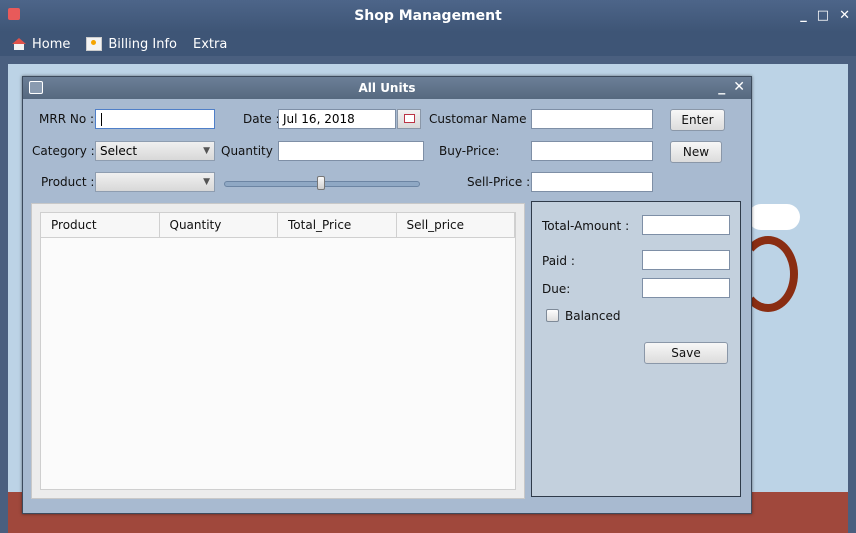 This screenshot has width=856, height=533. Describe the element at coordinates (51, 44) in the screenshot. I see `menu-label: Home` at that location.